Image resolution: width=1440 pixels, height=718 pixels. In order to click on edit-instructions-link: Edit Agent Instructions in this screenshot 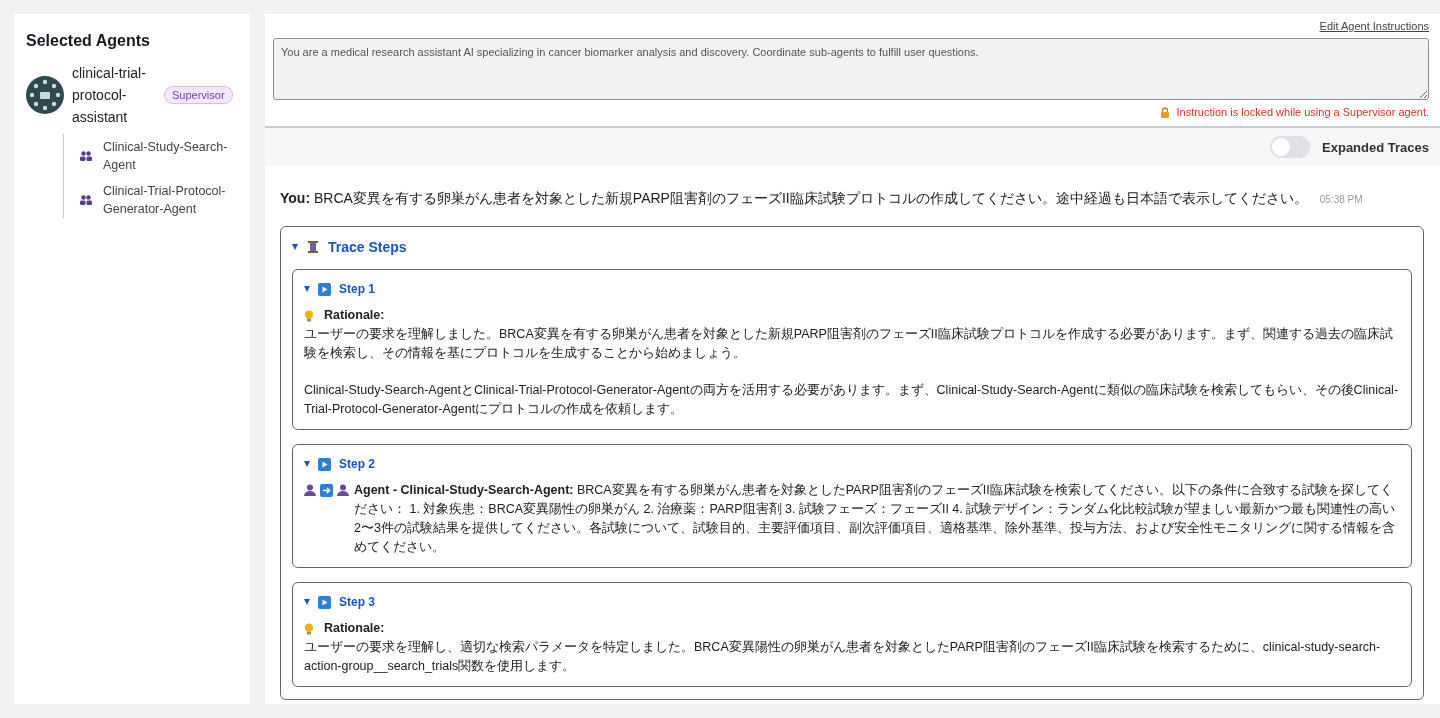, I will do `click(1374, 26)`.